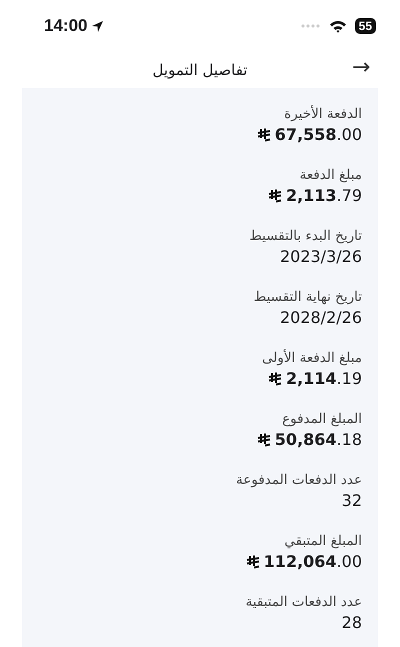 This screenshot has height=647, width=400. Describe the element at coordinates (299, 480) in the screenshot. I see `detail-label: عدد الدفعات المدفوعة` at that location.